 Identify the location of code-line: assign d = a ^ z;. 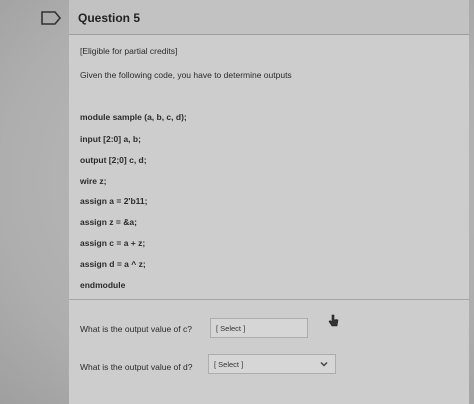
(113, 264).